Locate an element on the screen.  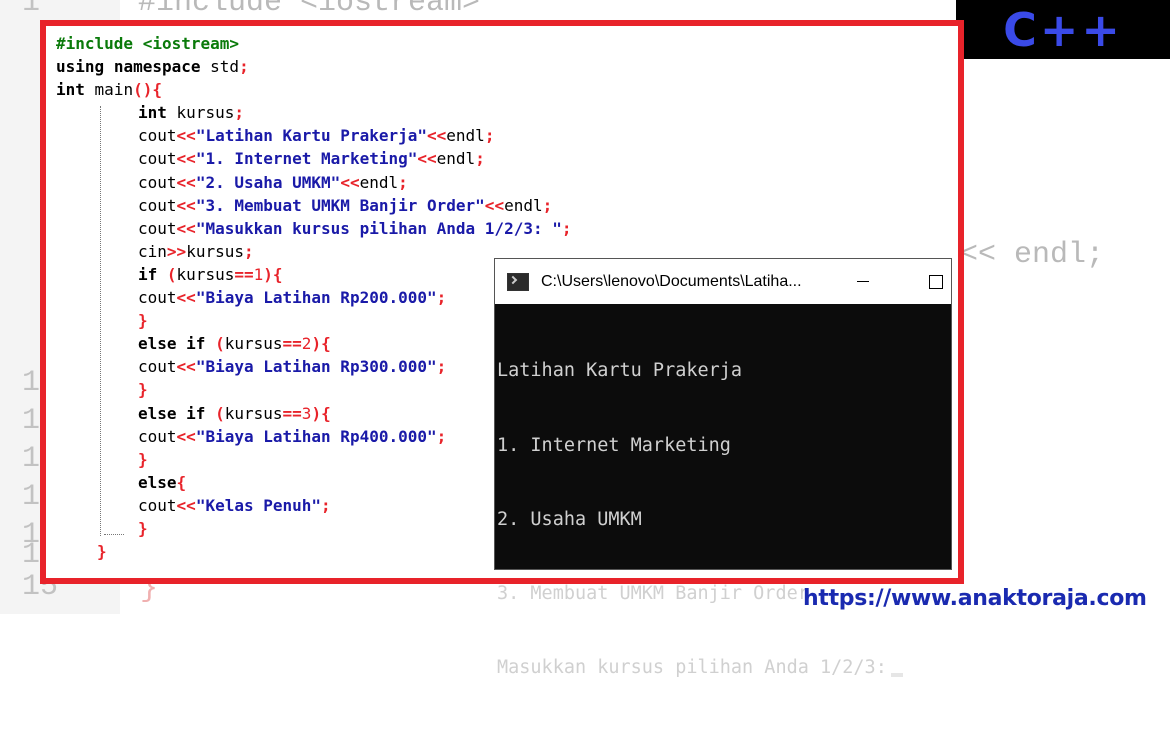
code-line: cout<<"1. Internet Marketing"<<endl; is located at coordinates (311, 159).